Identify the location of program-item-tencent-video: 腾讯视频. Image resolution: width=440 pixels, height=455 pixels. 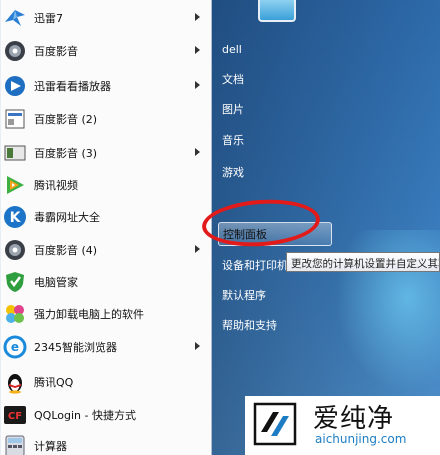
(105, 185).